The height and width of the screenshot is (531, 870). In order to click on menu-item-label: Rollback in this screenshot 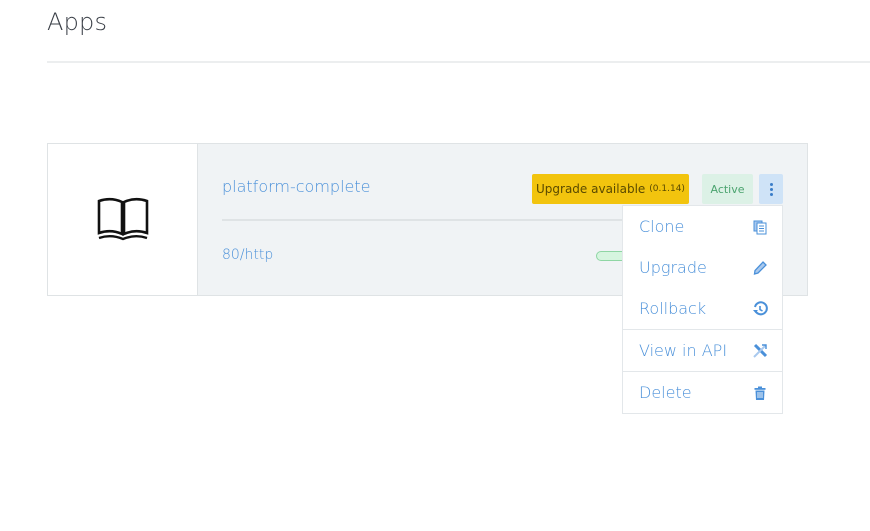, I will do `click(673, 308)`.